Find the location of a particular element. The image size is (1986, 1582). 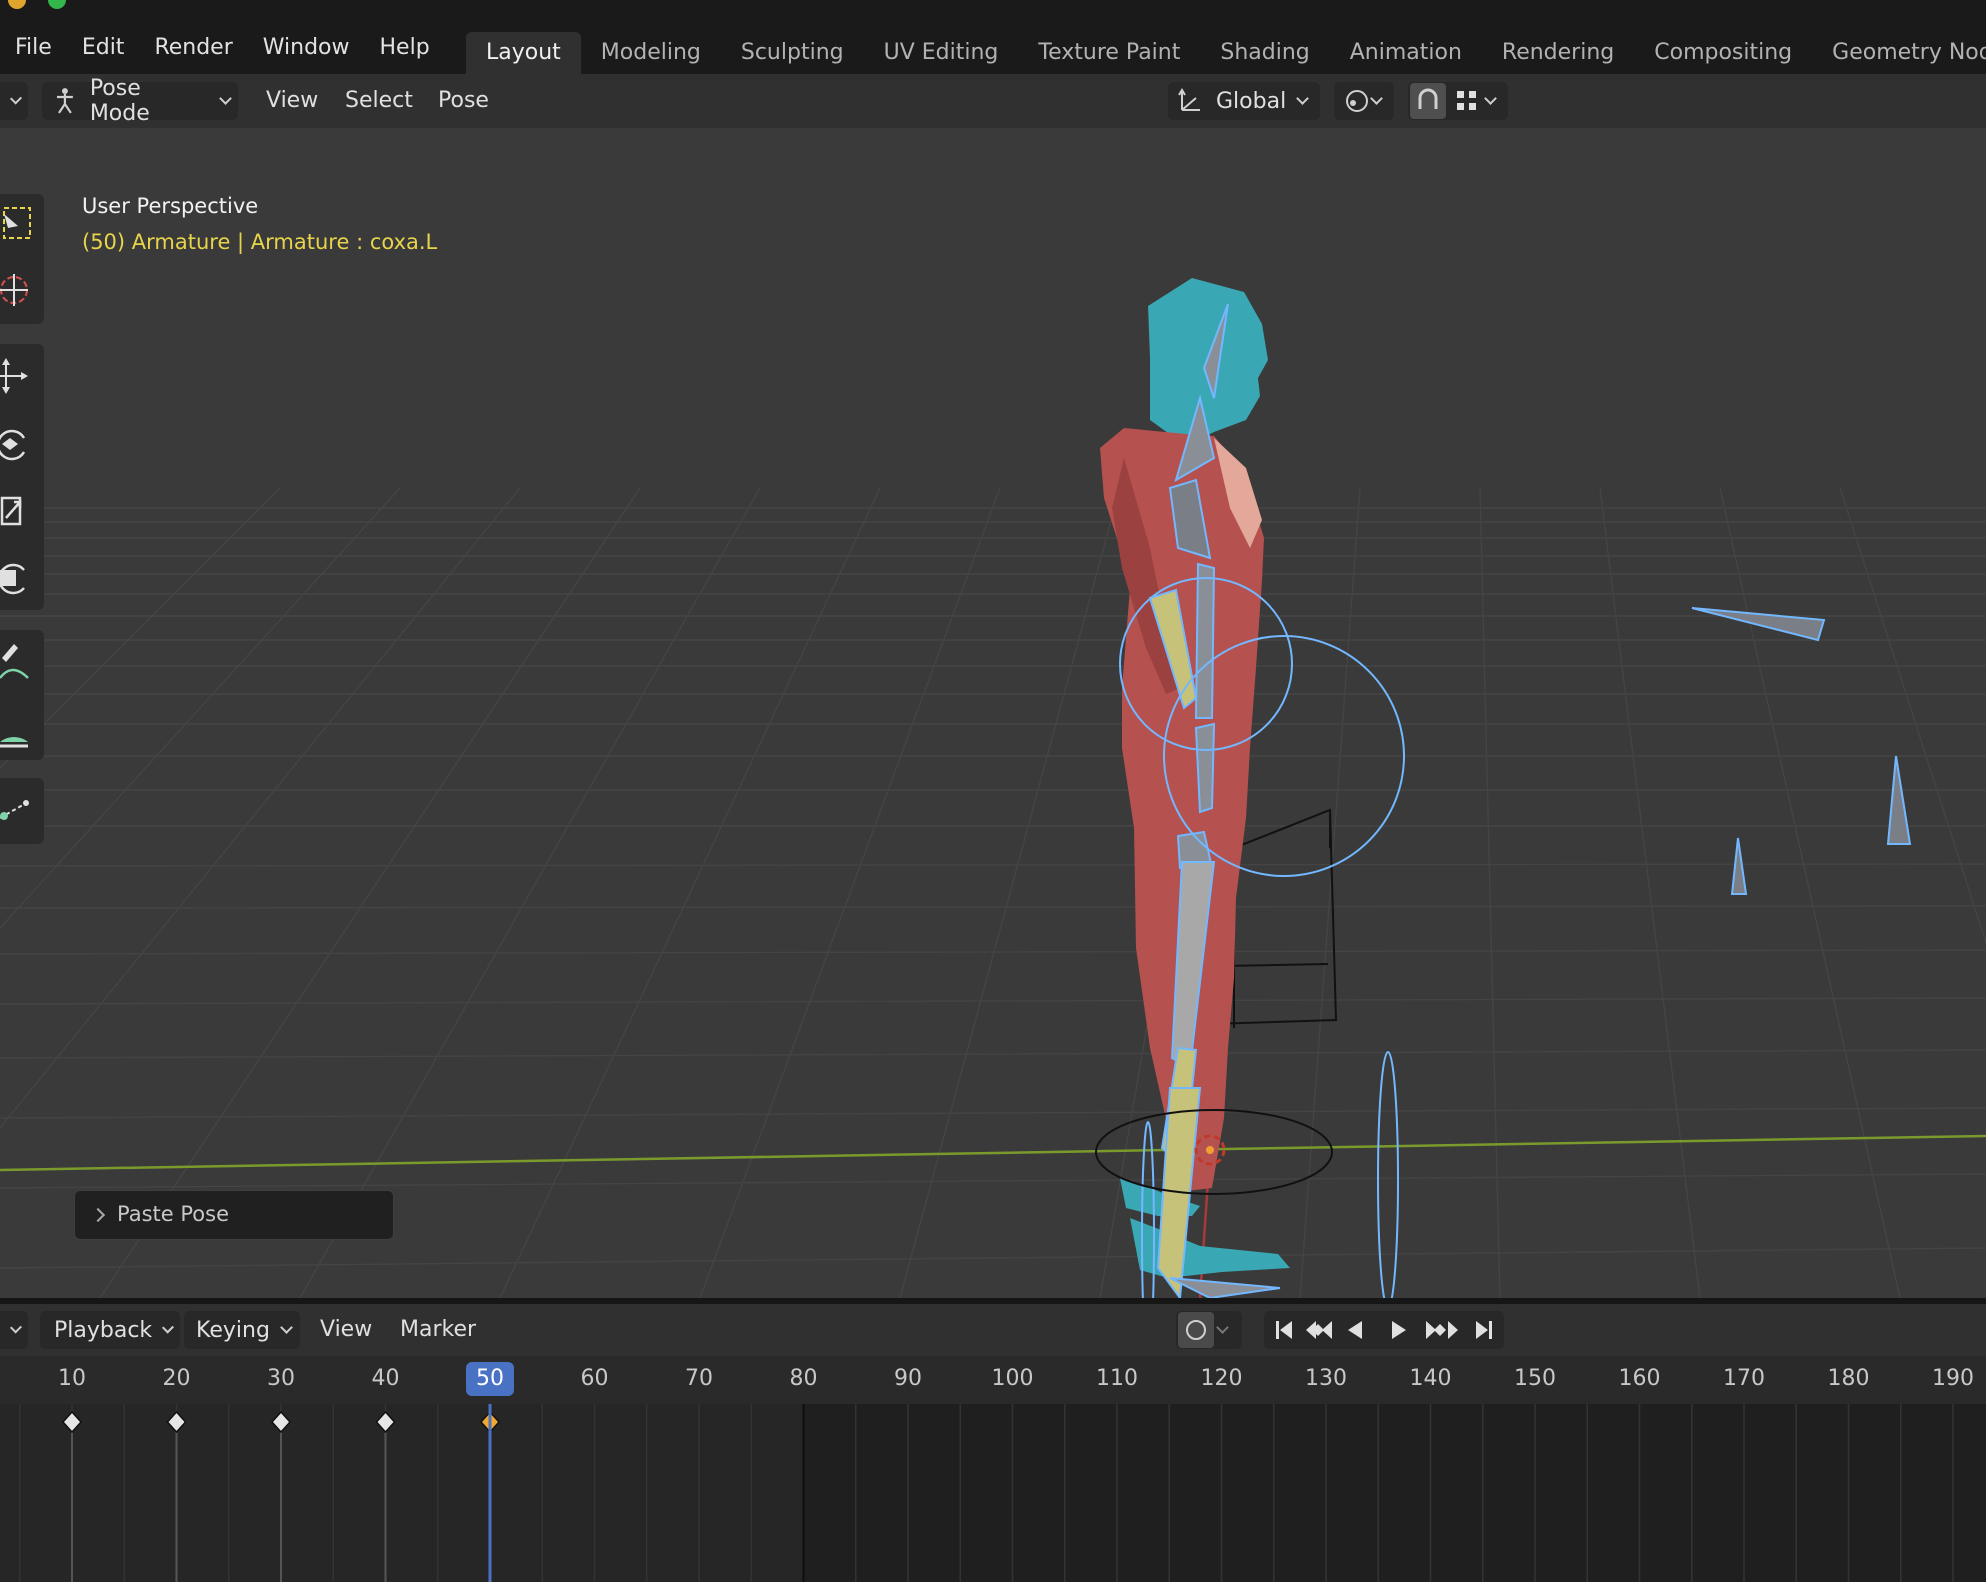

viewport-header: Pose Mode View Select Pose Global is located at coordinates (993, 101).